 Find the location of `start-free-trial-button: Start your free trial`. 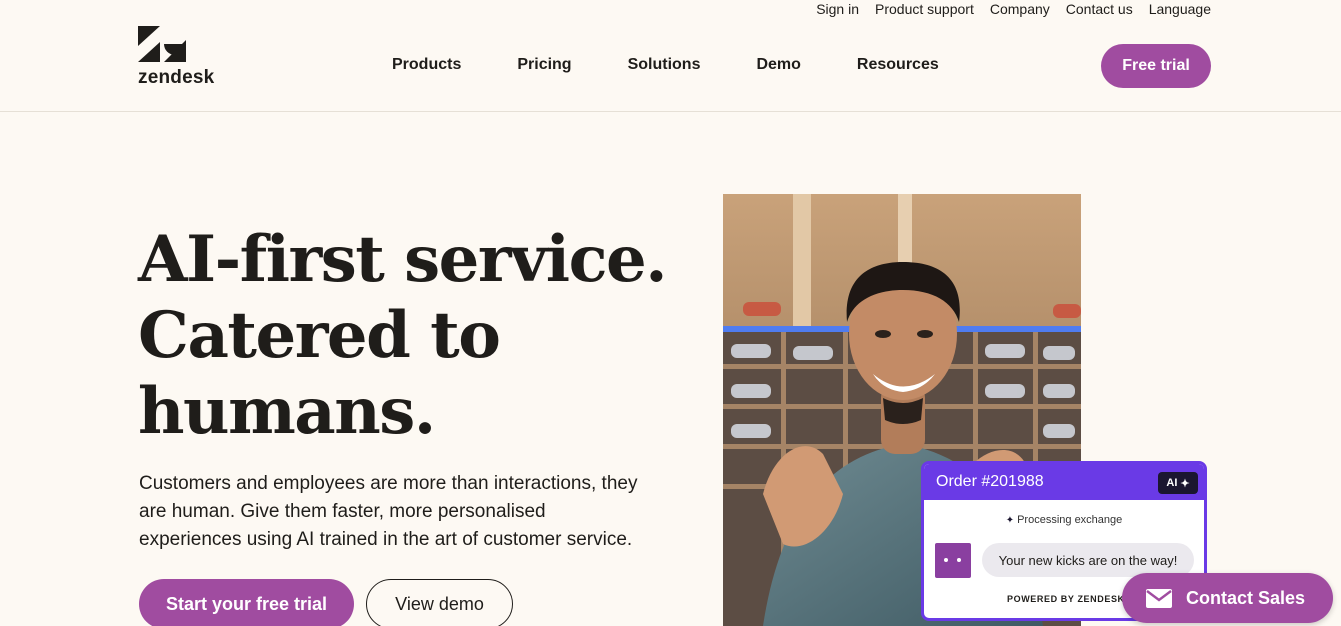

start-free-trial-button: Start your free trial is located at coordinates (246, 602).